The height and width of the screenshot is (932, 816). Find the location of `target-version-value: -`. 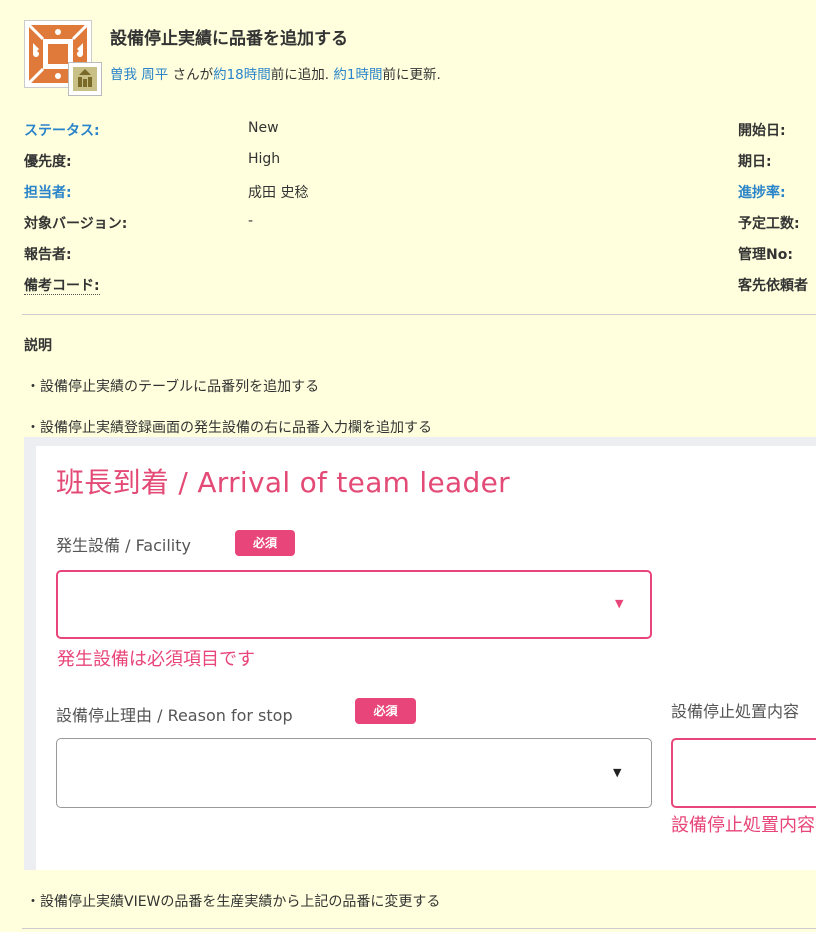

target-version-value: - is located at coordinates (251, 221).